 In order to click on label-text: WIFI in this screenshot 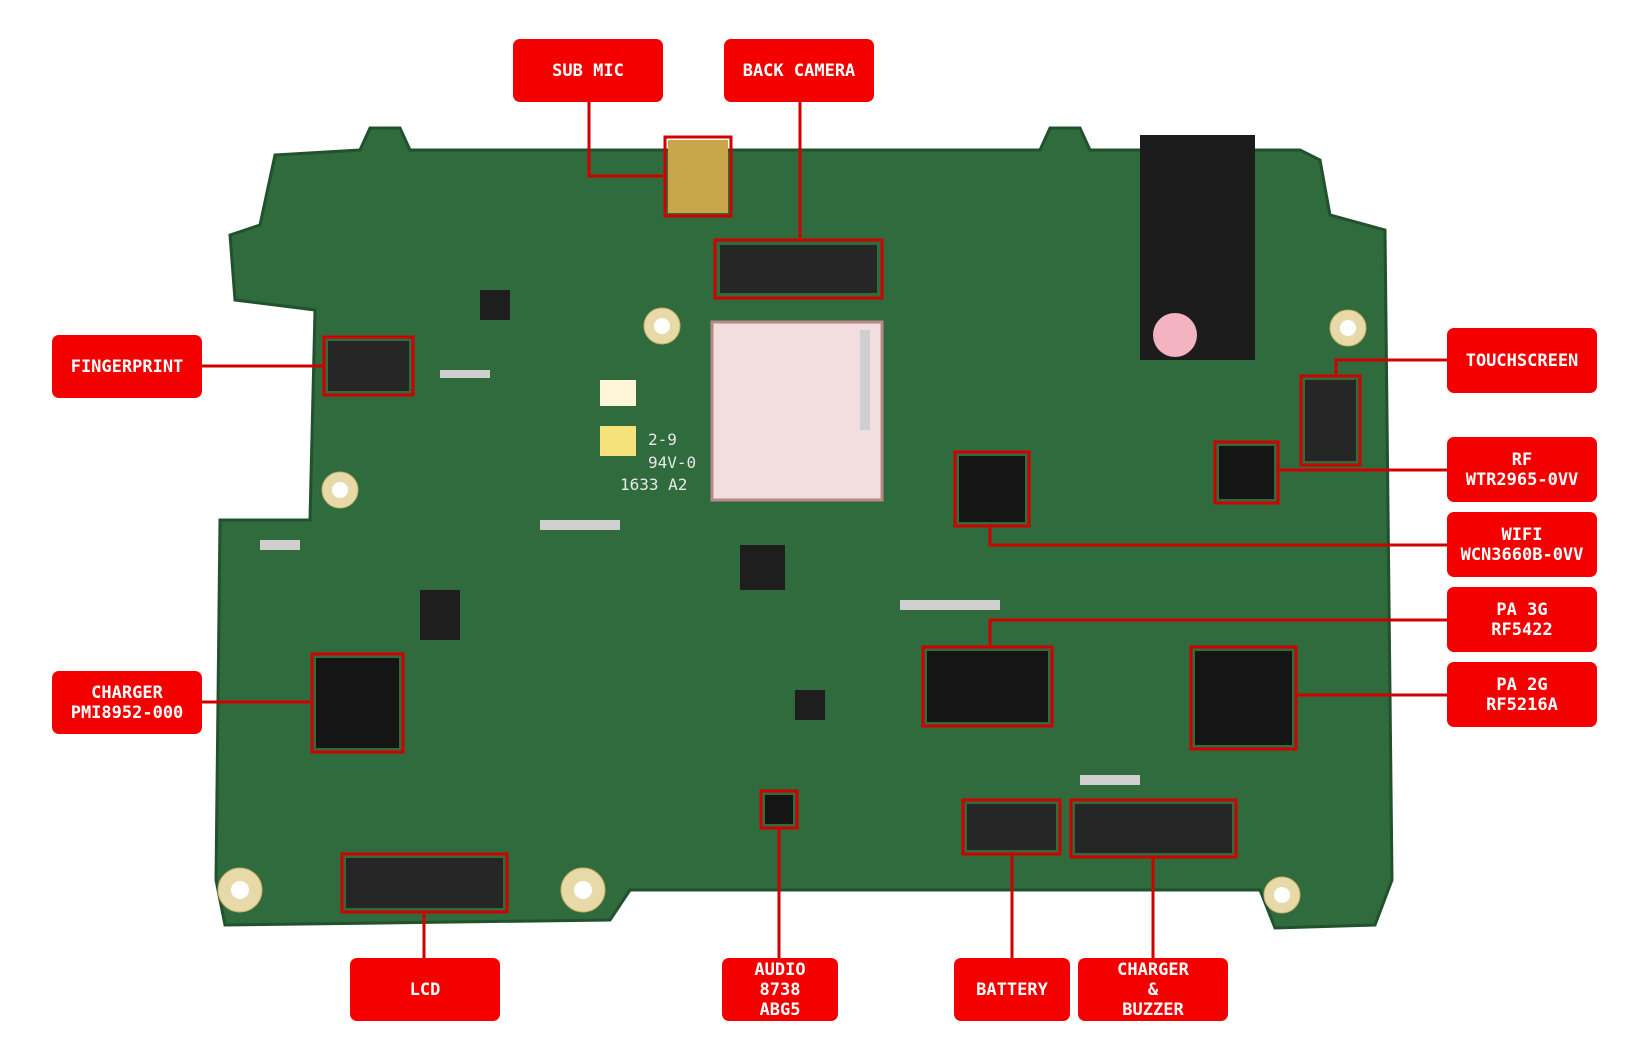, I will do `click(1522, 534)`.